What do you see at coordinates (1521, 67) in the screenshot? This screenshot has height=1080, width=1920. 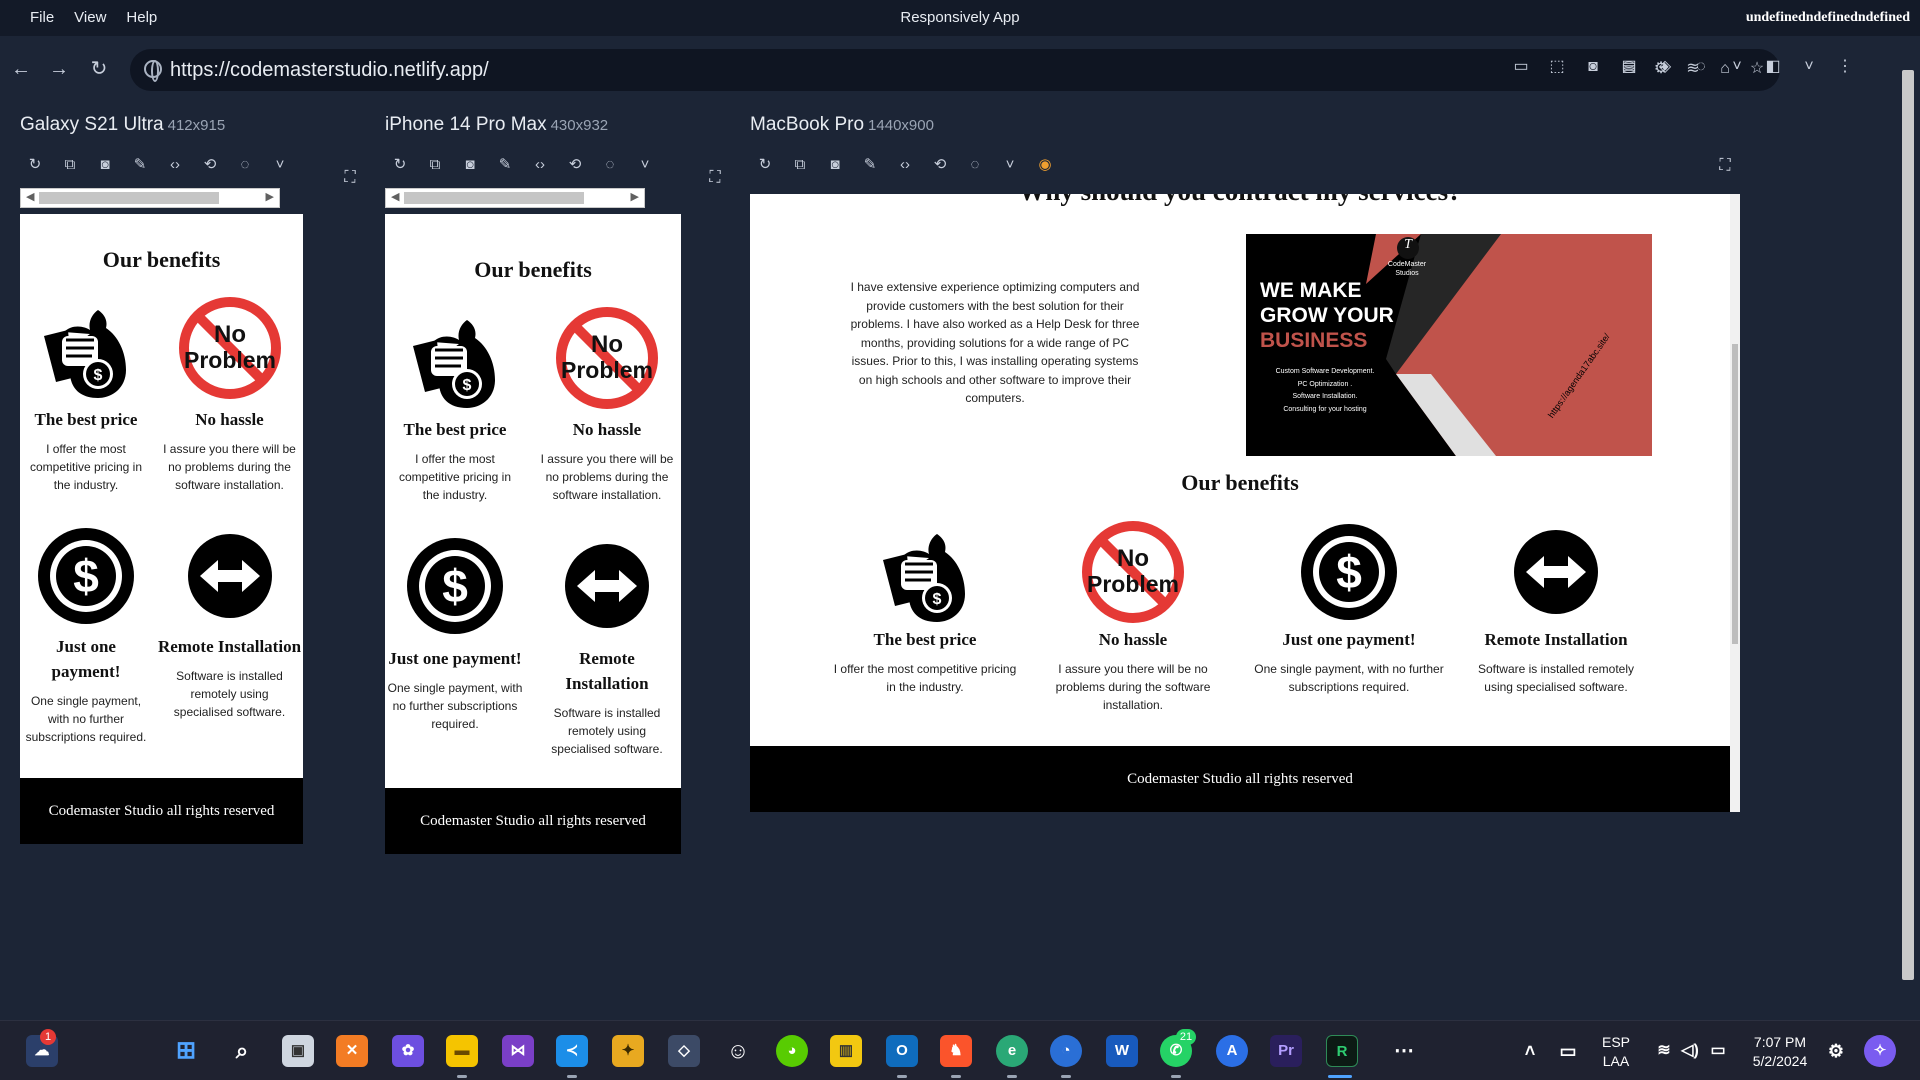 I see `device-manager-icon: ▭` at bounding box center [1521, 67].